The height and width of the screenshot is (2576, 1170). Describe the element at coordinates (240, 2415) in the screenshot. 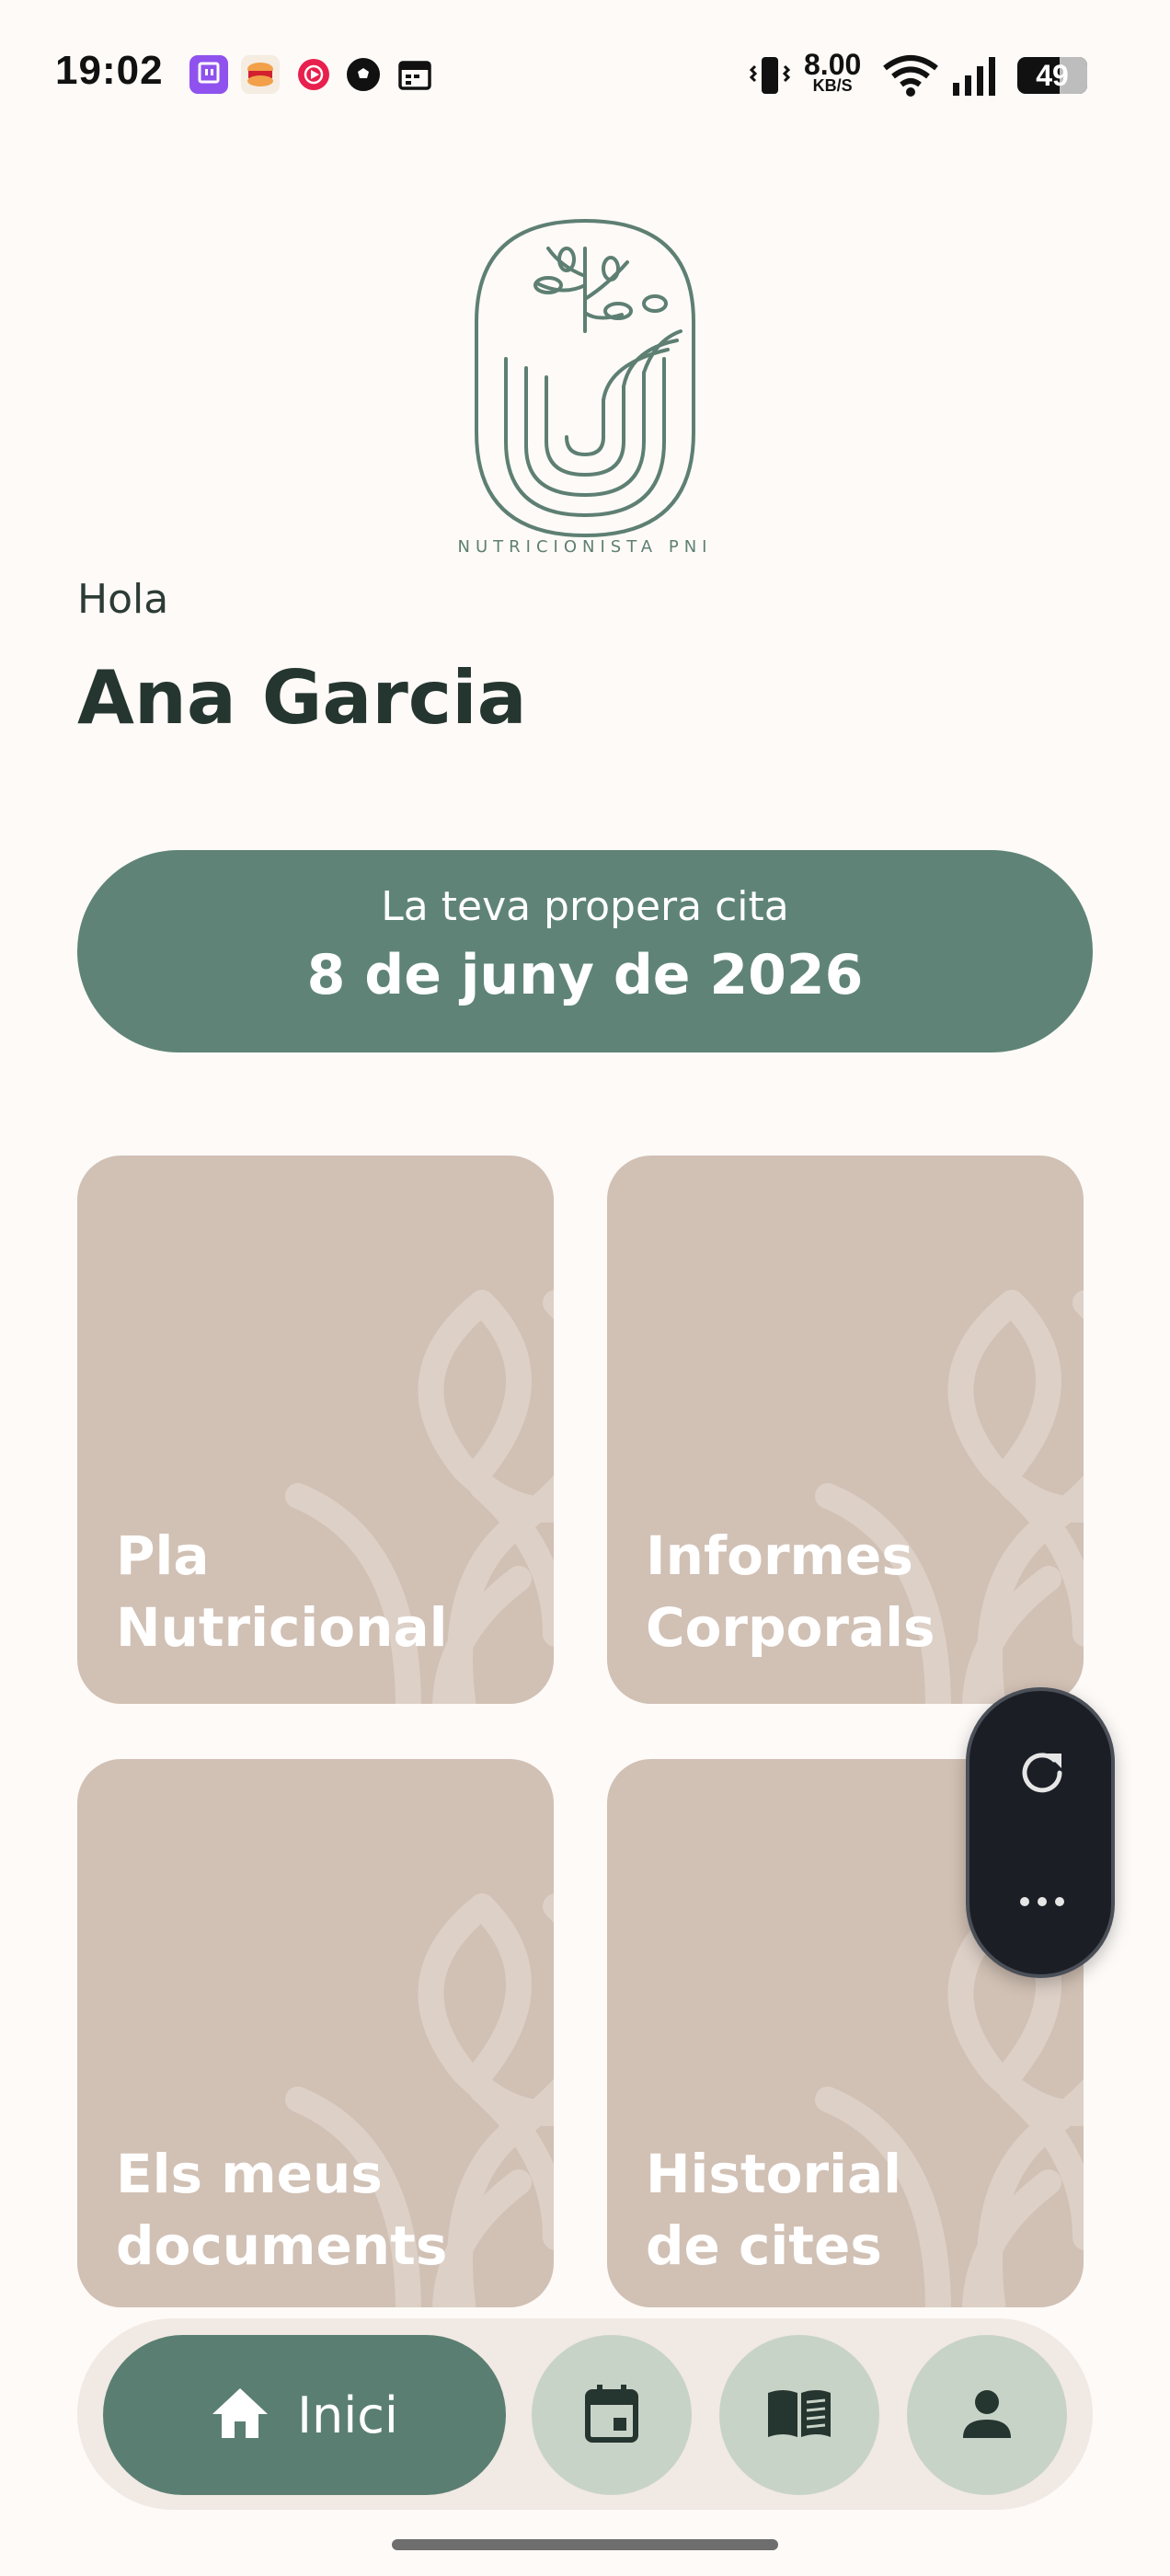

I see `home-icon` at that location.